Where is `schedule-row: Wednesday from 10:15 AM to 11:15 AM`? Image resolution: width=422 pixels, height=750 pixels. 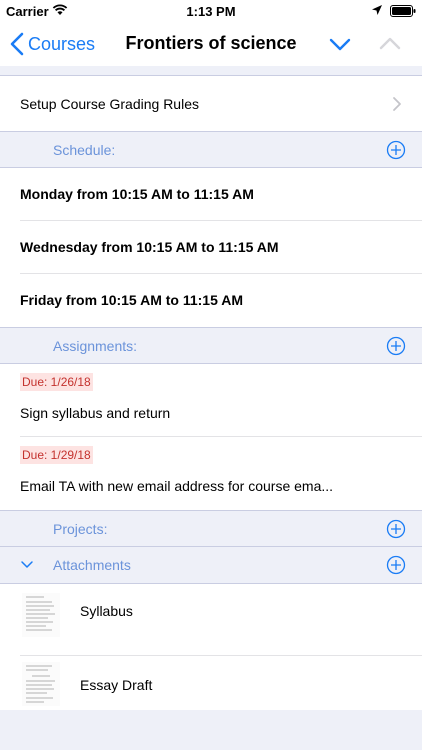 schedule-row: Wednesday from 10:15 AM to 11:15 AM is located at coordinates (211, 247).